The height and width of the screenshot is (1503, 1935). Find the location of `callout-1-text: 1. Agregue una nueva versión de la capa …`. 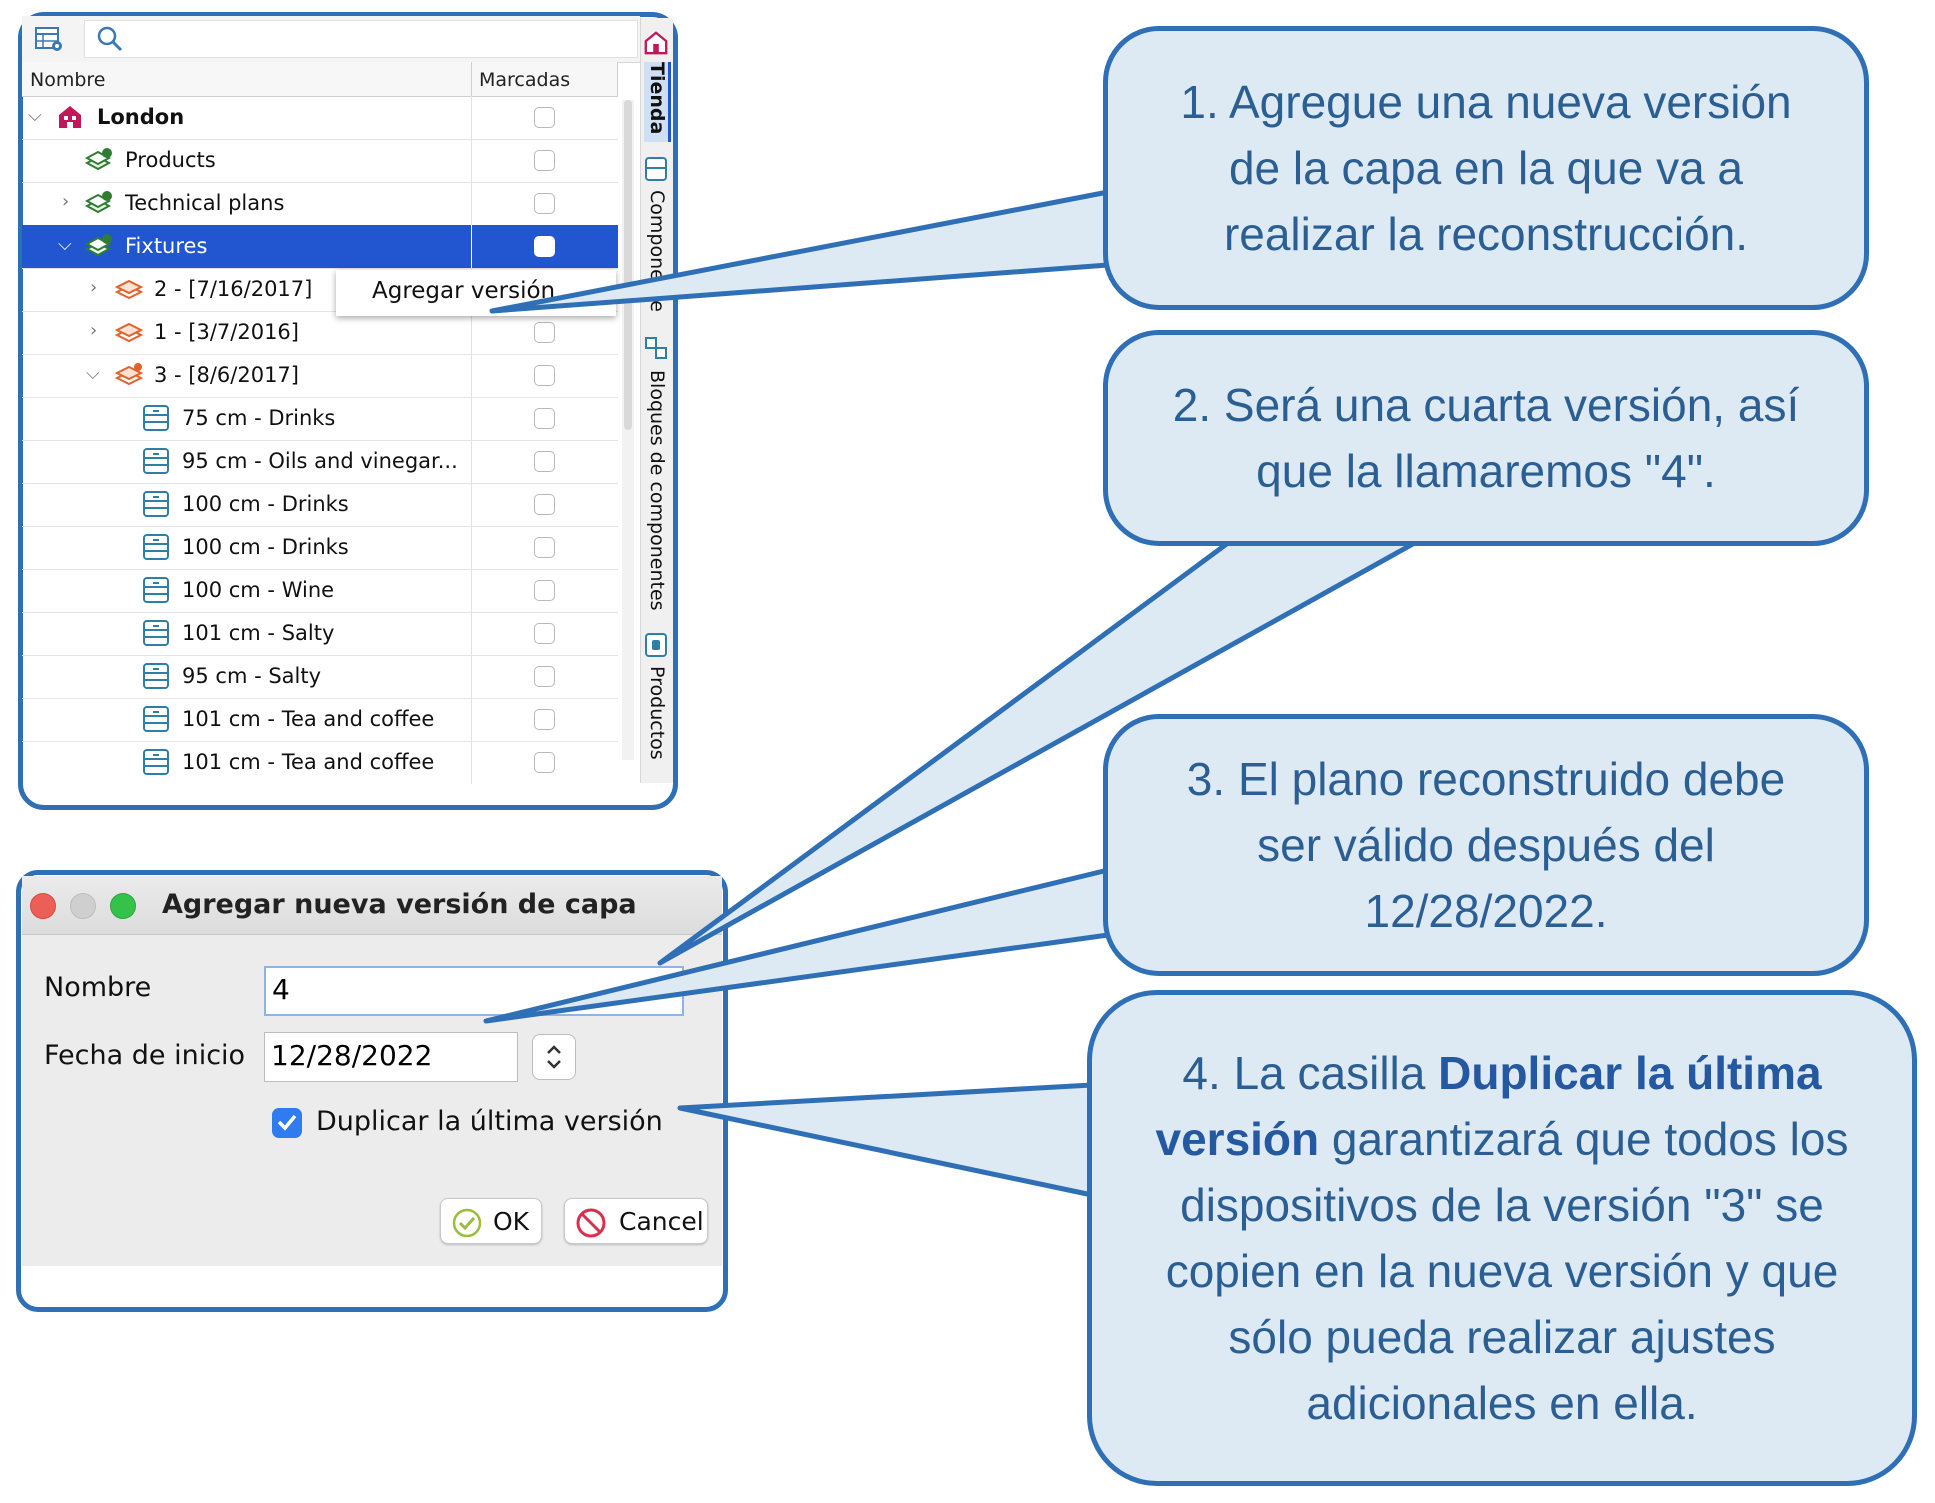

callout-1-text: 1. Agregue una nueva versión de la capa … is located at coordinates (1486, 168).